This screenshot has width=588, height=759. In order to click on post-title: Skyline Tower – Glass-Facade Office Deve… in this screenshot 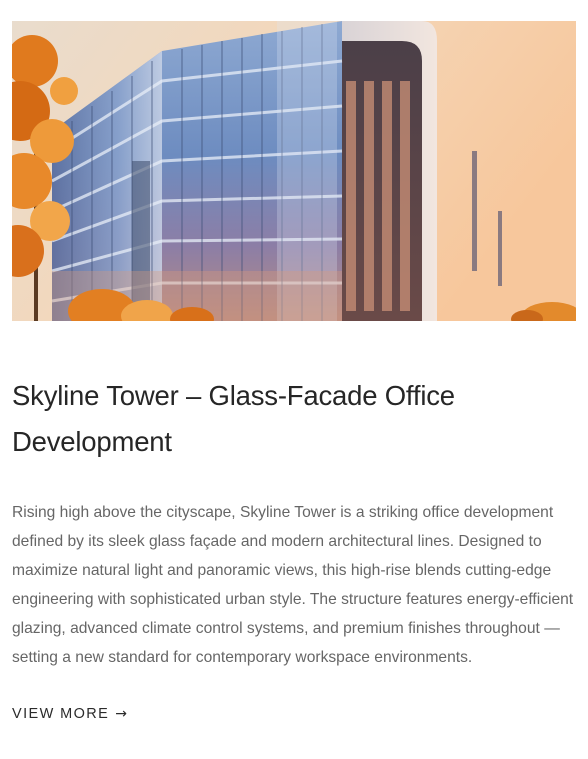, I will do `click(294, 419)`.